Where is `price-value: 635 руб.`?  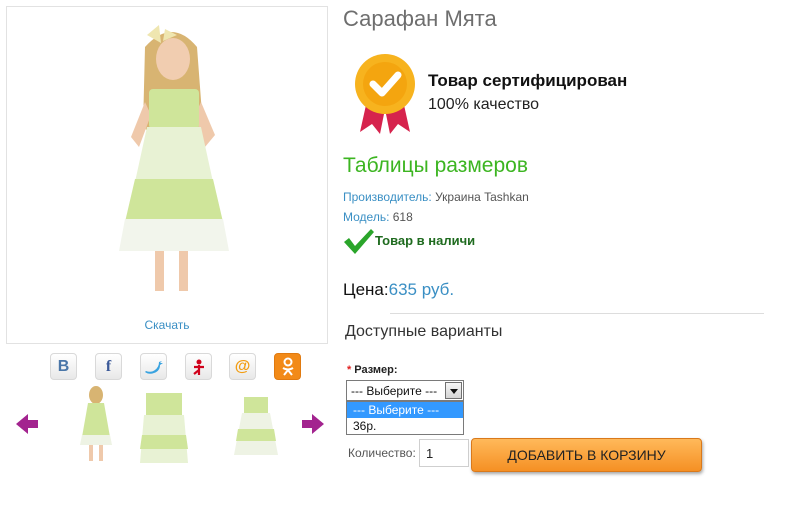
price-value: 635 руб. is located at coordinates (421, 289).